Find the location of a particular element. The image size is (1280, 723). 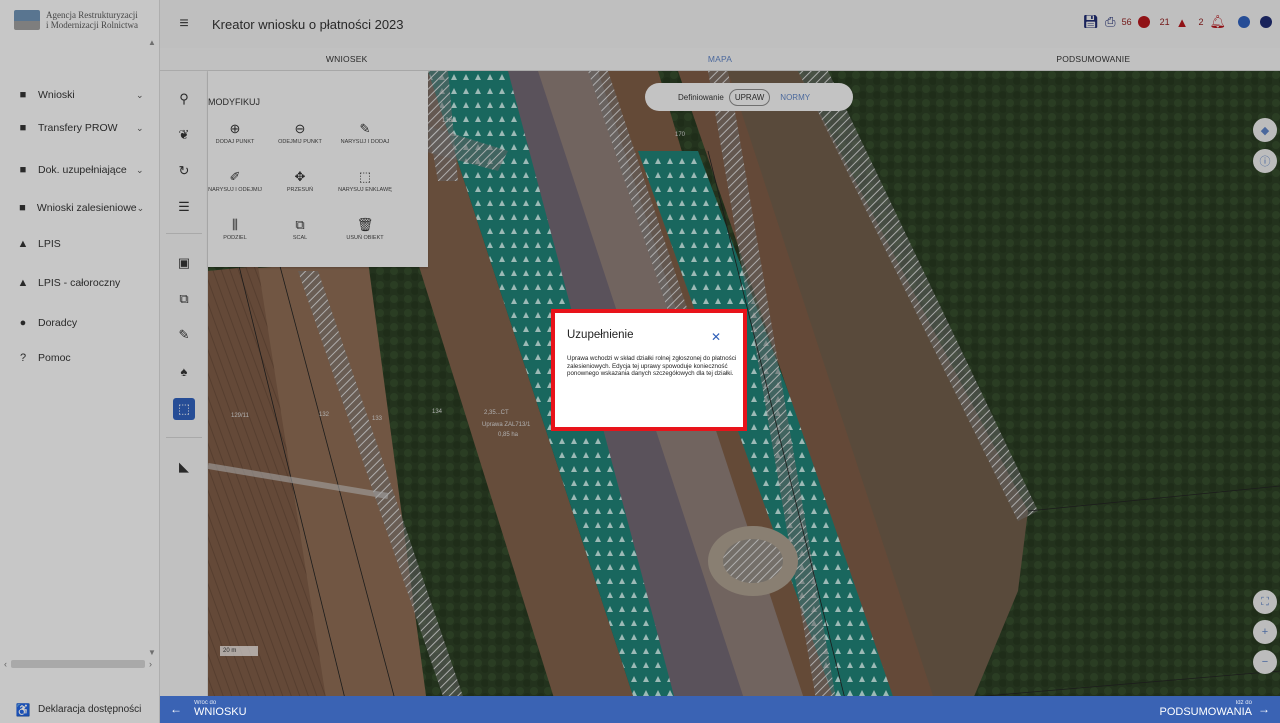

zoom-out-icon: − is located at coordinates (1265, 662).